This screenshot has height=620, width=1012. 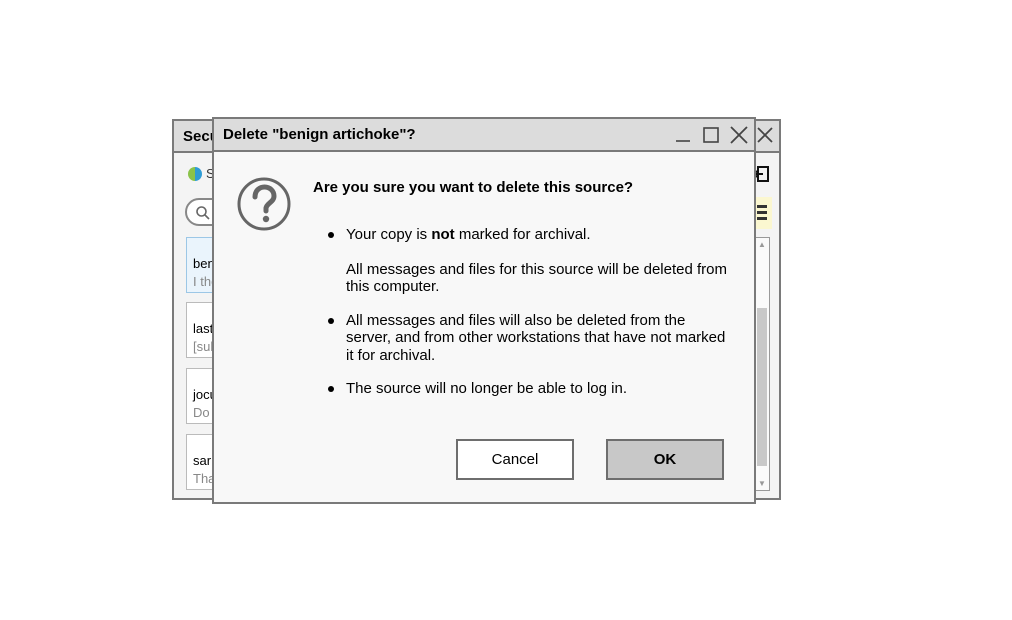 I want to click on ok-button: OK, so click(x=665, y=459).